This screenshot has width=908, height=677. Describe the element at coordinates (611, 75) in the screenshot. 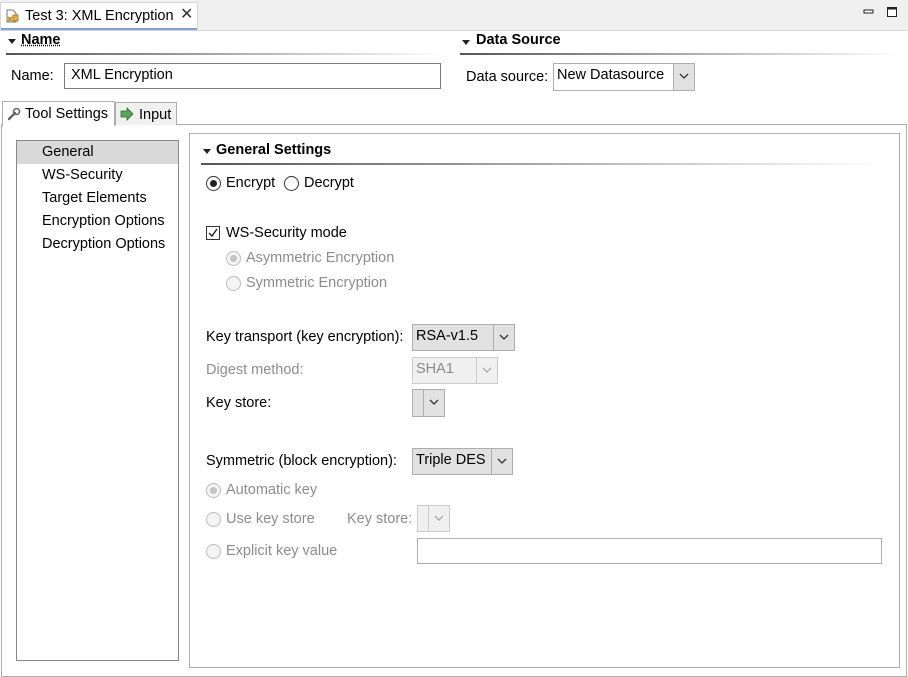

I see `datasource-value: New Datasource` at that location.